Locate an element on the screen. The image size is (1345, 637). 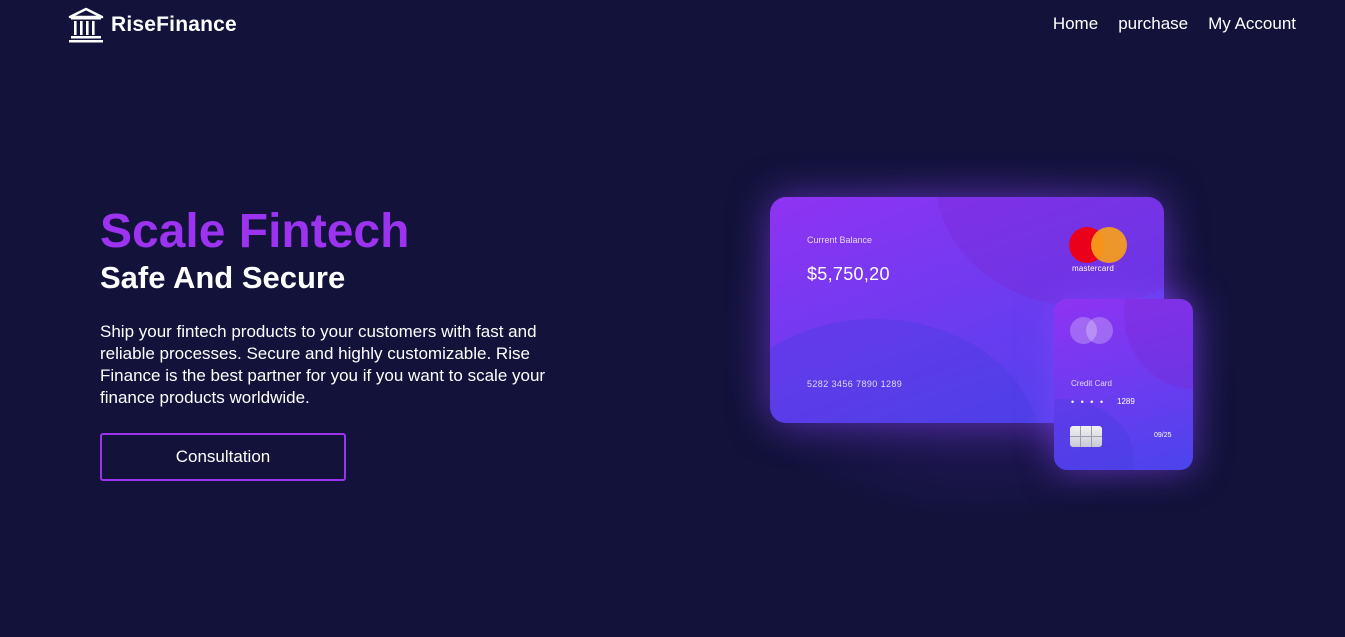
balance-label: Current Balance is located at coordinates (840, 240).